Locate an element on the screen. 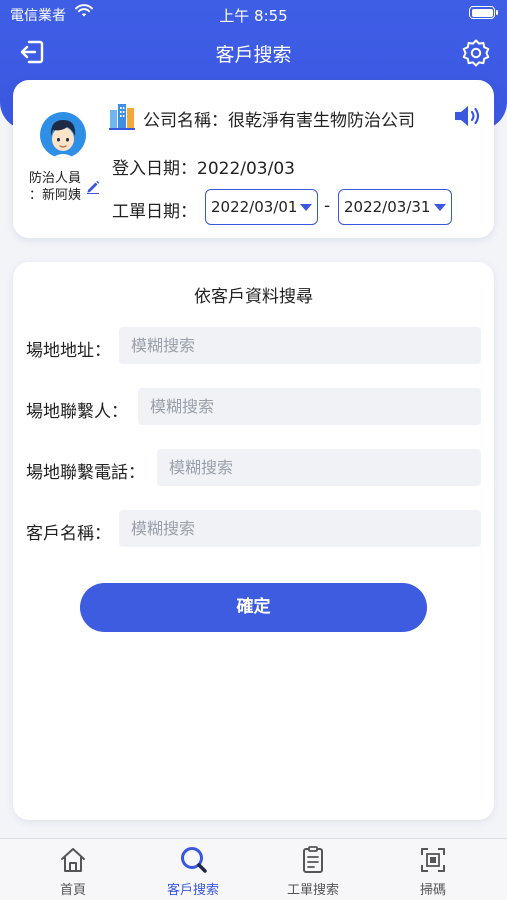  tab-customer-search-label: 客戶搜索 is located at coordinates (192, 890).